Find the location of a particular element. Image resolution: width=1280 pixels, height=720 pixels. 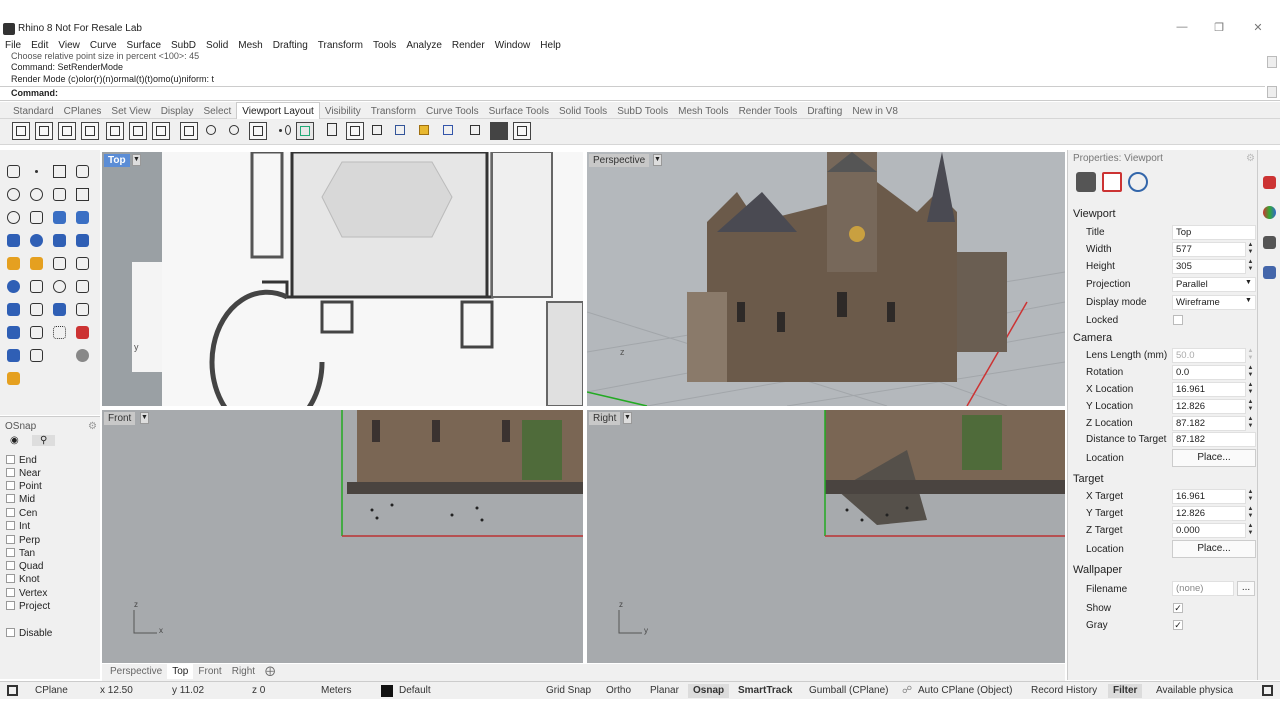

tab-curve-tools: Curve Tools is located at coordinates (452, 111).